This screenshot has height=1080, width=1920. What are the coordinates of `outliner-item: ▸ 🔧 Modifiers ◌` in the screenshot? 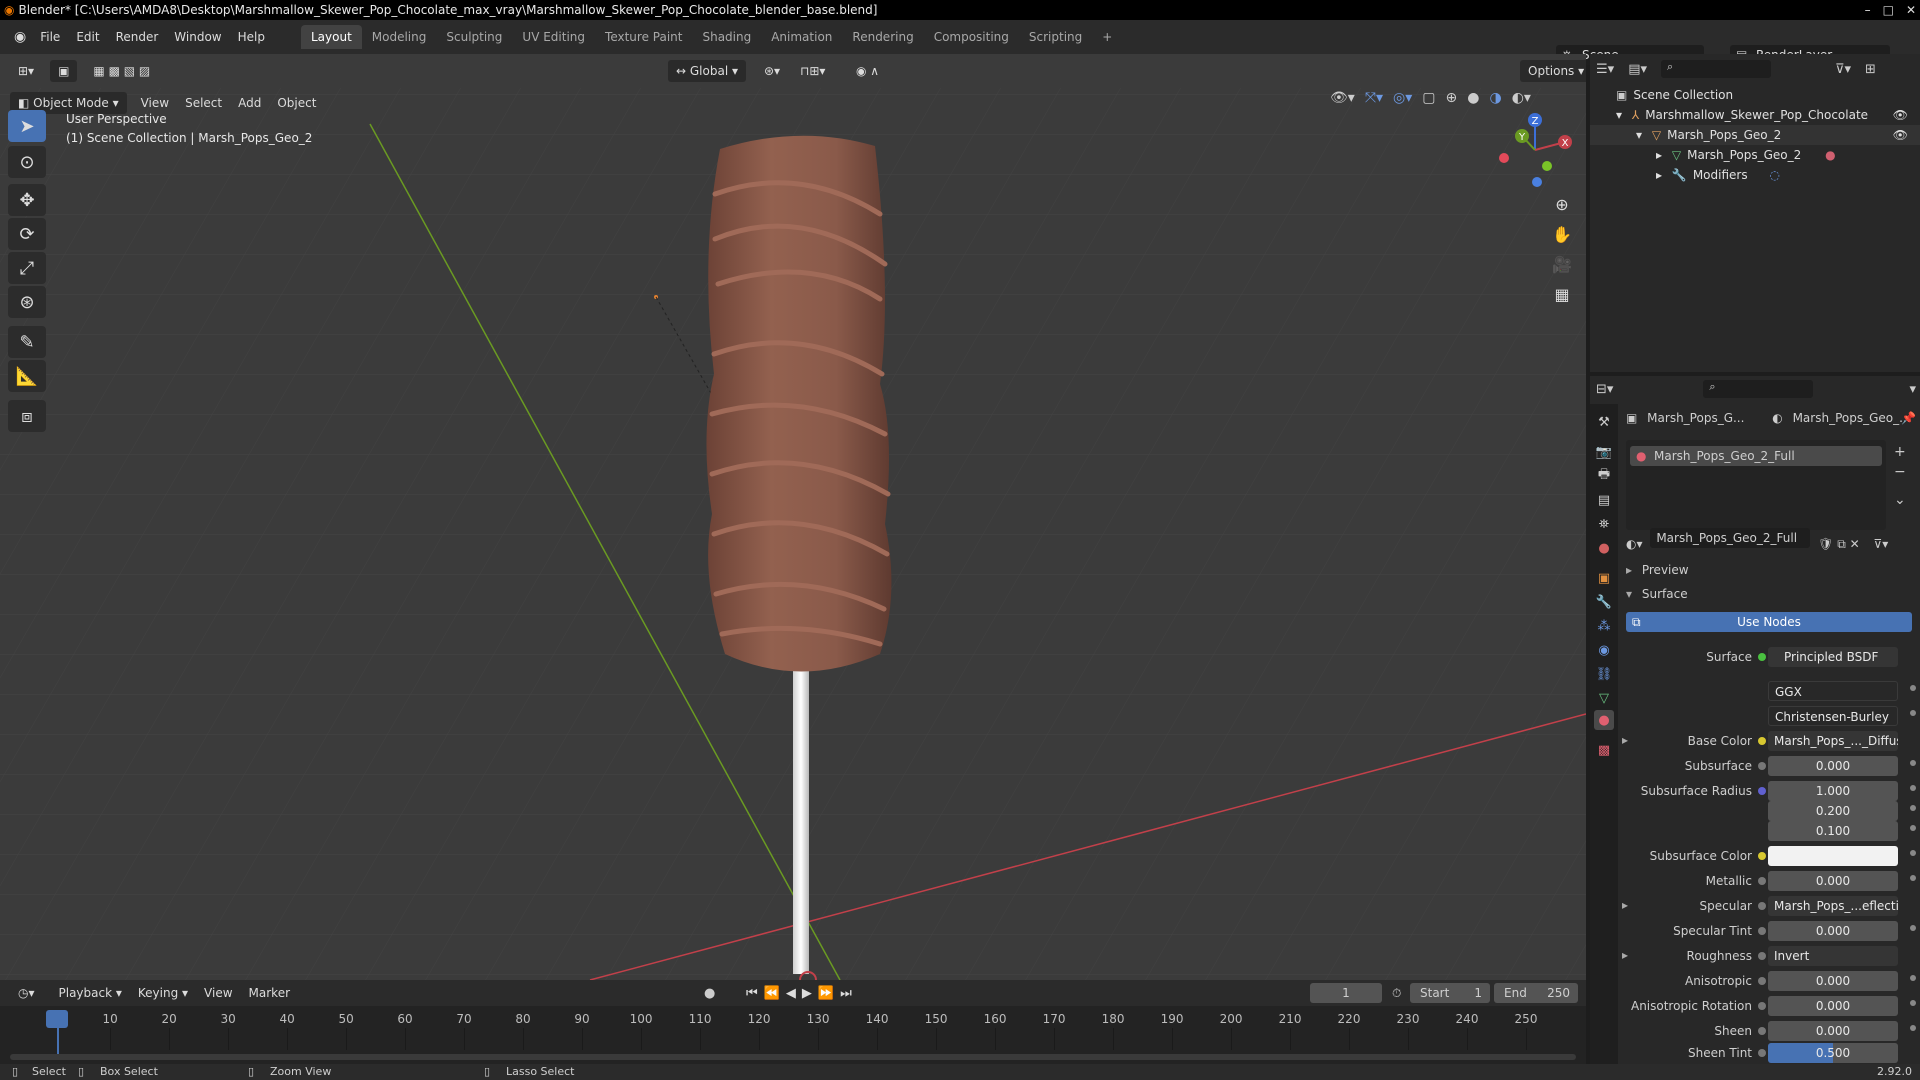 It's located at (1755, 175).